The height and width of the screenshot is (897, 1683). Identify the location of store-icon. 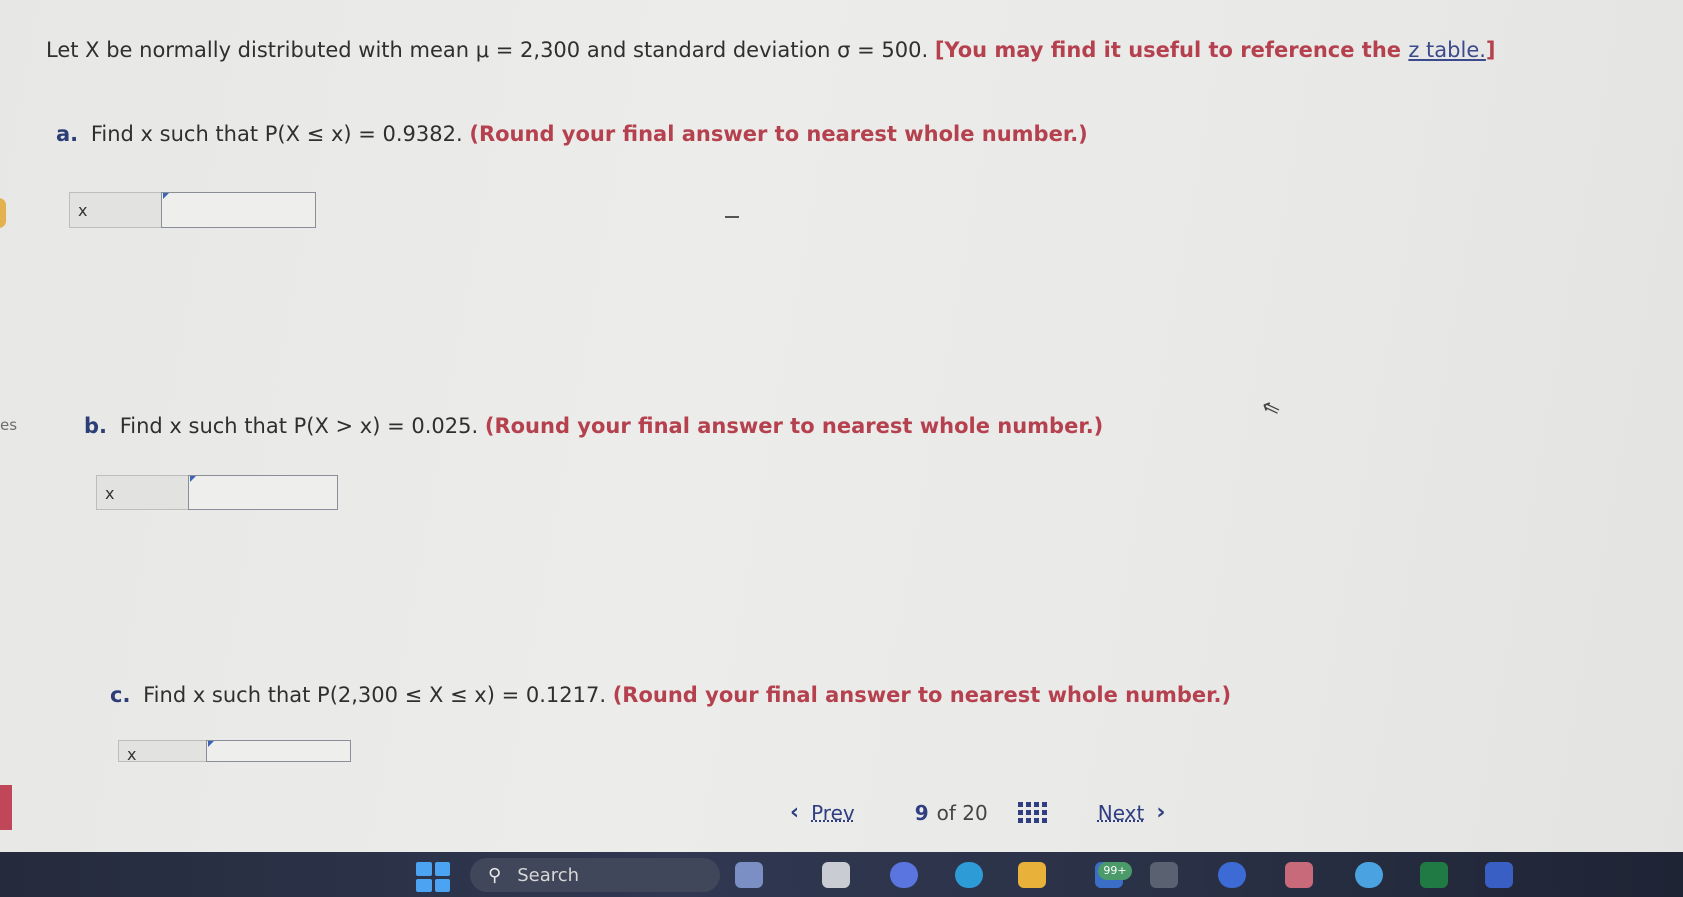
(1164, 875).